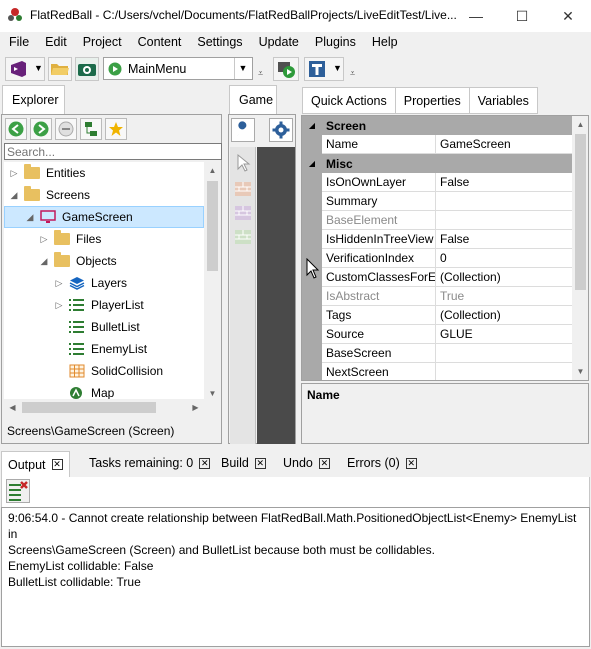 Image resolution: width=591 pixels, height=649 pixels. I want to click on tab-explorer: Explorer, so click(33, 100).